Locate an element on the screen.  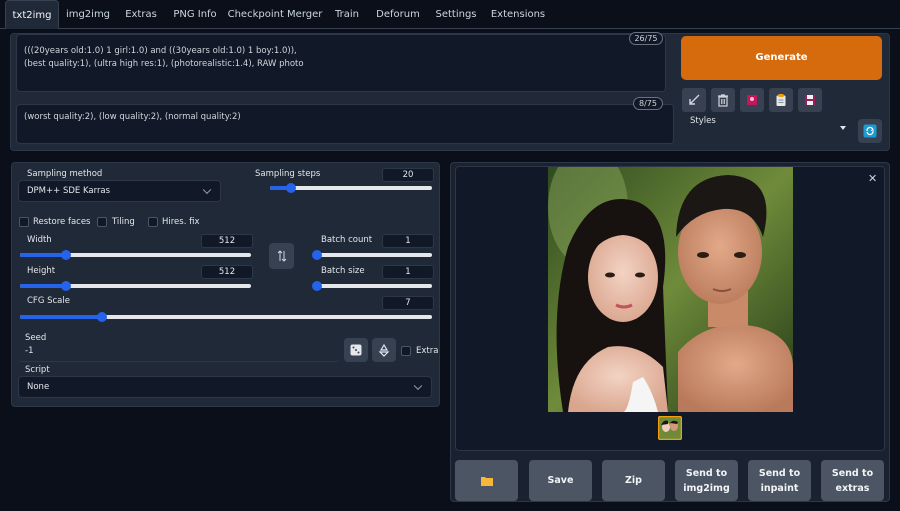
close-icon: ✕ is located at coordinates (872, 178).